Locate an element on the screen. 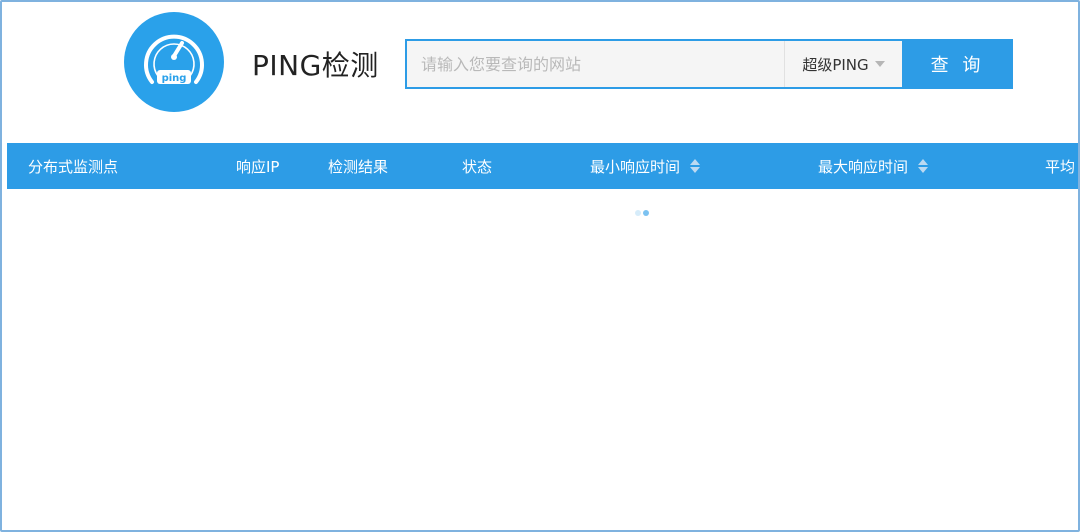 The height and width of the screenshot is (532, 1080). column-check-result: 检测结果 is located at coordinates (358, 166).